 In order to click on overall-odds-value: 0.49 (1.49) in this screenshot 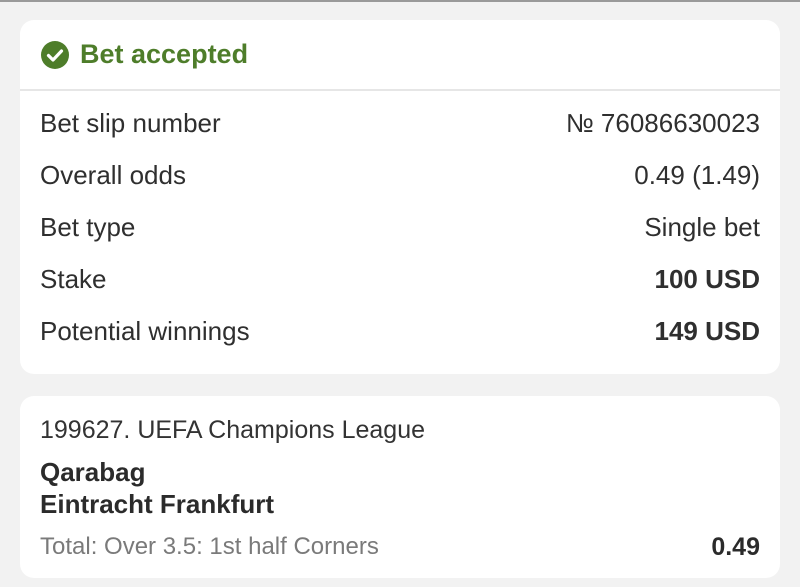, I will do `click(697, 174)`.